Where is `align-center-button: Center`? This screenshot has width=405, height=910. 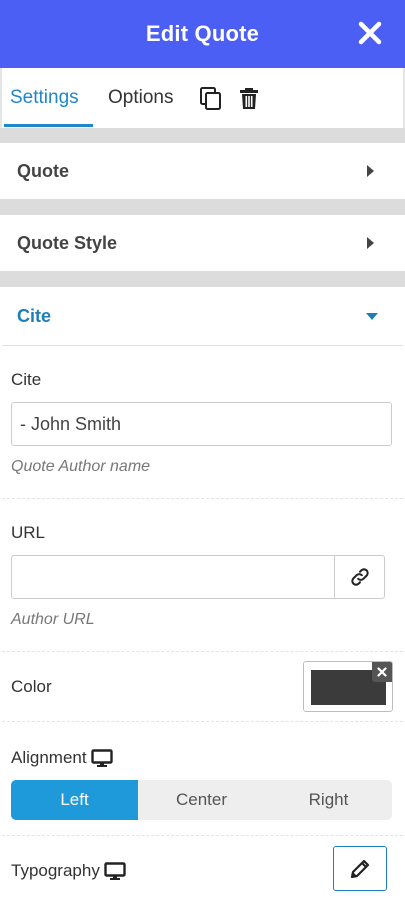
align-center-button: Center is located at coordinates (201, 800).